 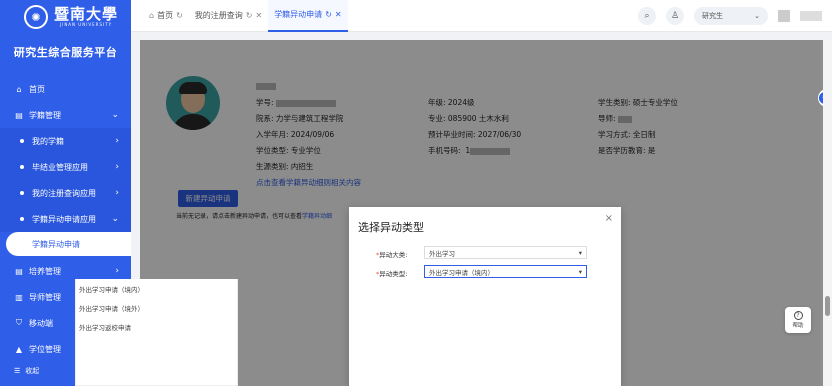 I want to click on help-button: ? 帮助, so click(x=798, y=320).